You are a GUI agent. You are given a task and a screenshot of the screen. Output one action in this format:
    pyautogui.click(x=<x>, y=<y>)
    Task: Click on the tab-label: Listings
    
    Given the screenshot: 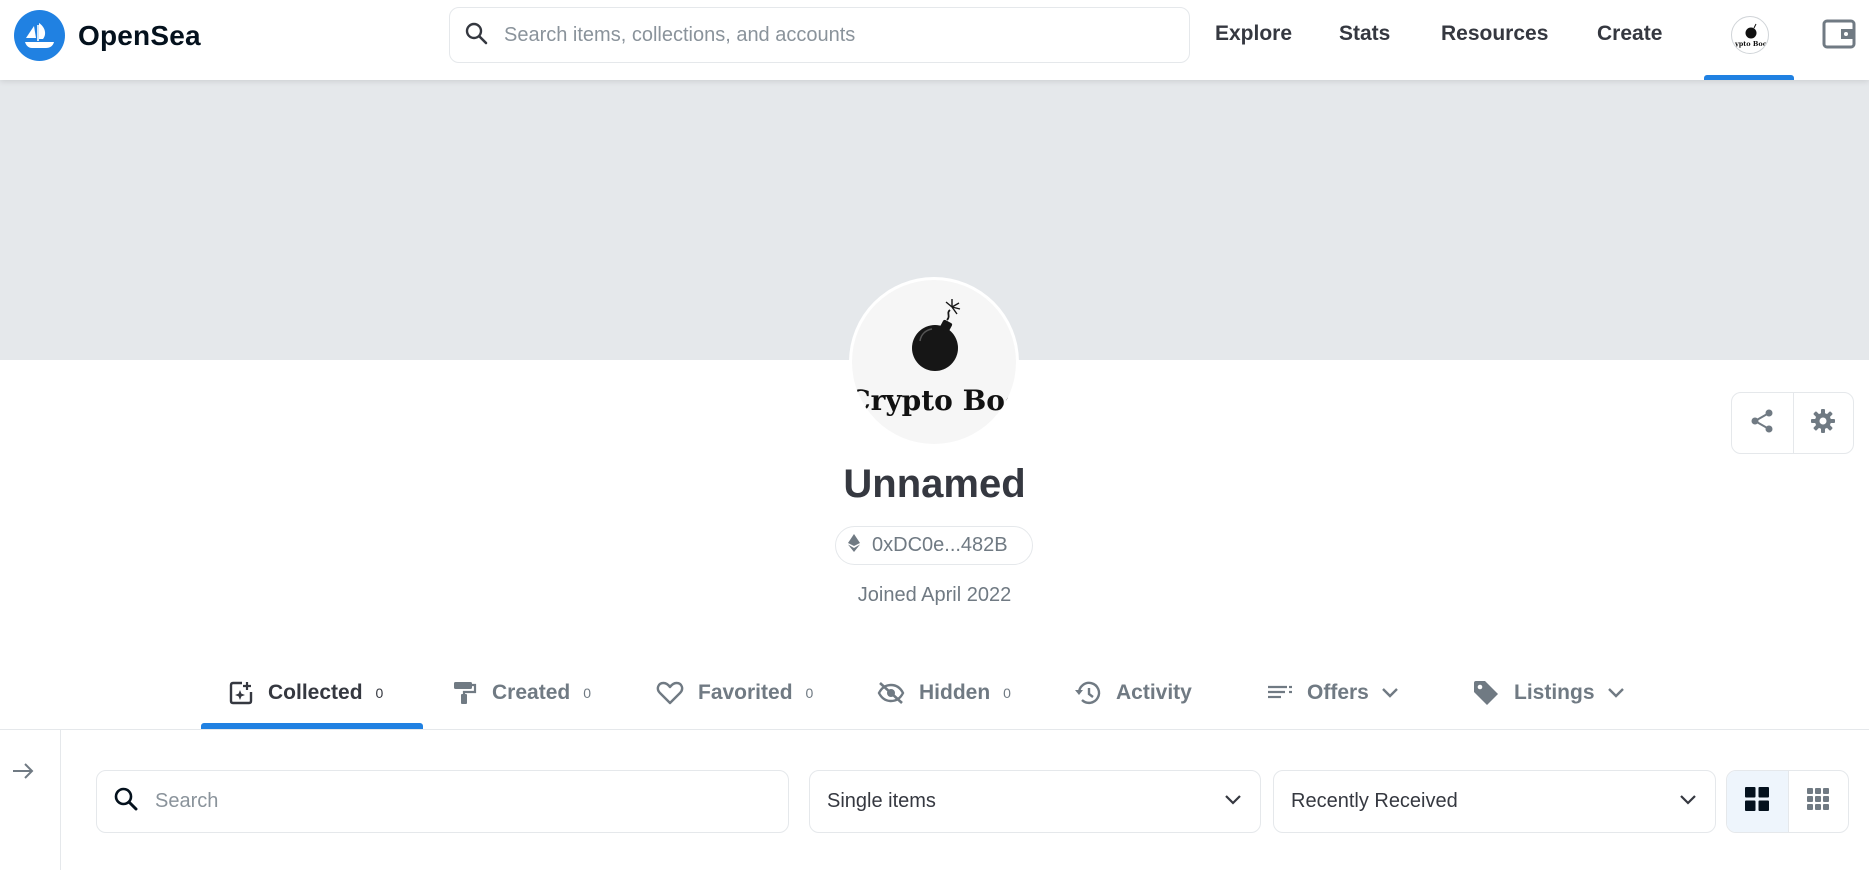 What is the action you would take?
    pyautogui.click(x=1554, y=692)
    